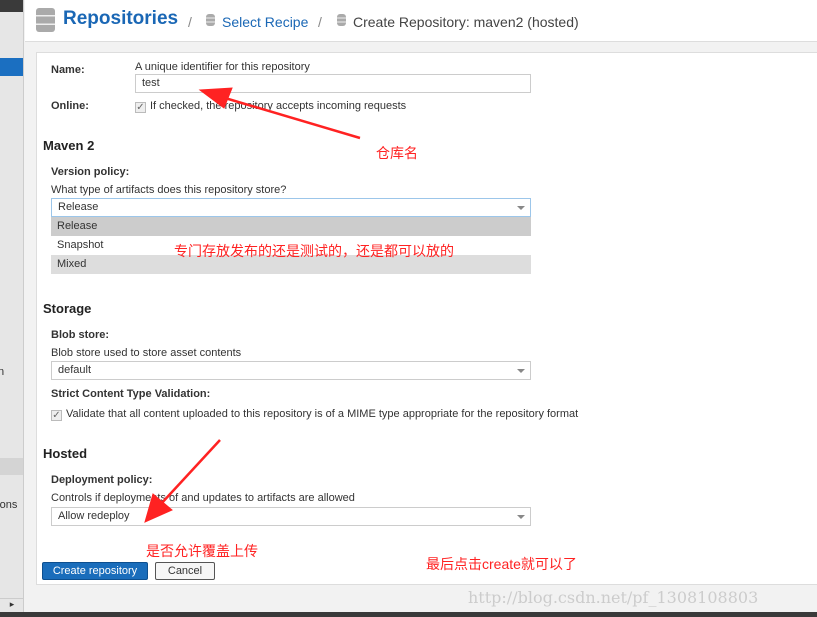 The height and width of the screenshot is (617, 817). I want to click on arrow-name-head, so click(215, 98).